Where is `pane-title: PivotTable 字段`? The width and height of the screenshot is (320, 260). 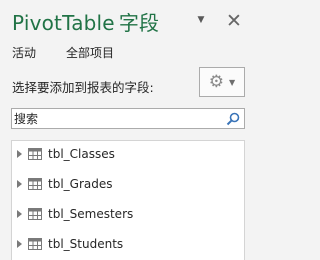
pane-title: PivotTable 字段 is located at coordinates (134, 23).